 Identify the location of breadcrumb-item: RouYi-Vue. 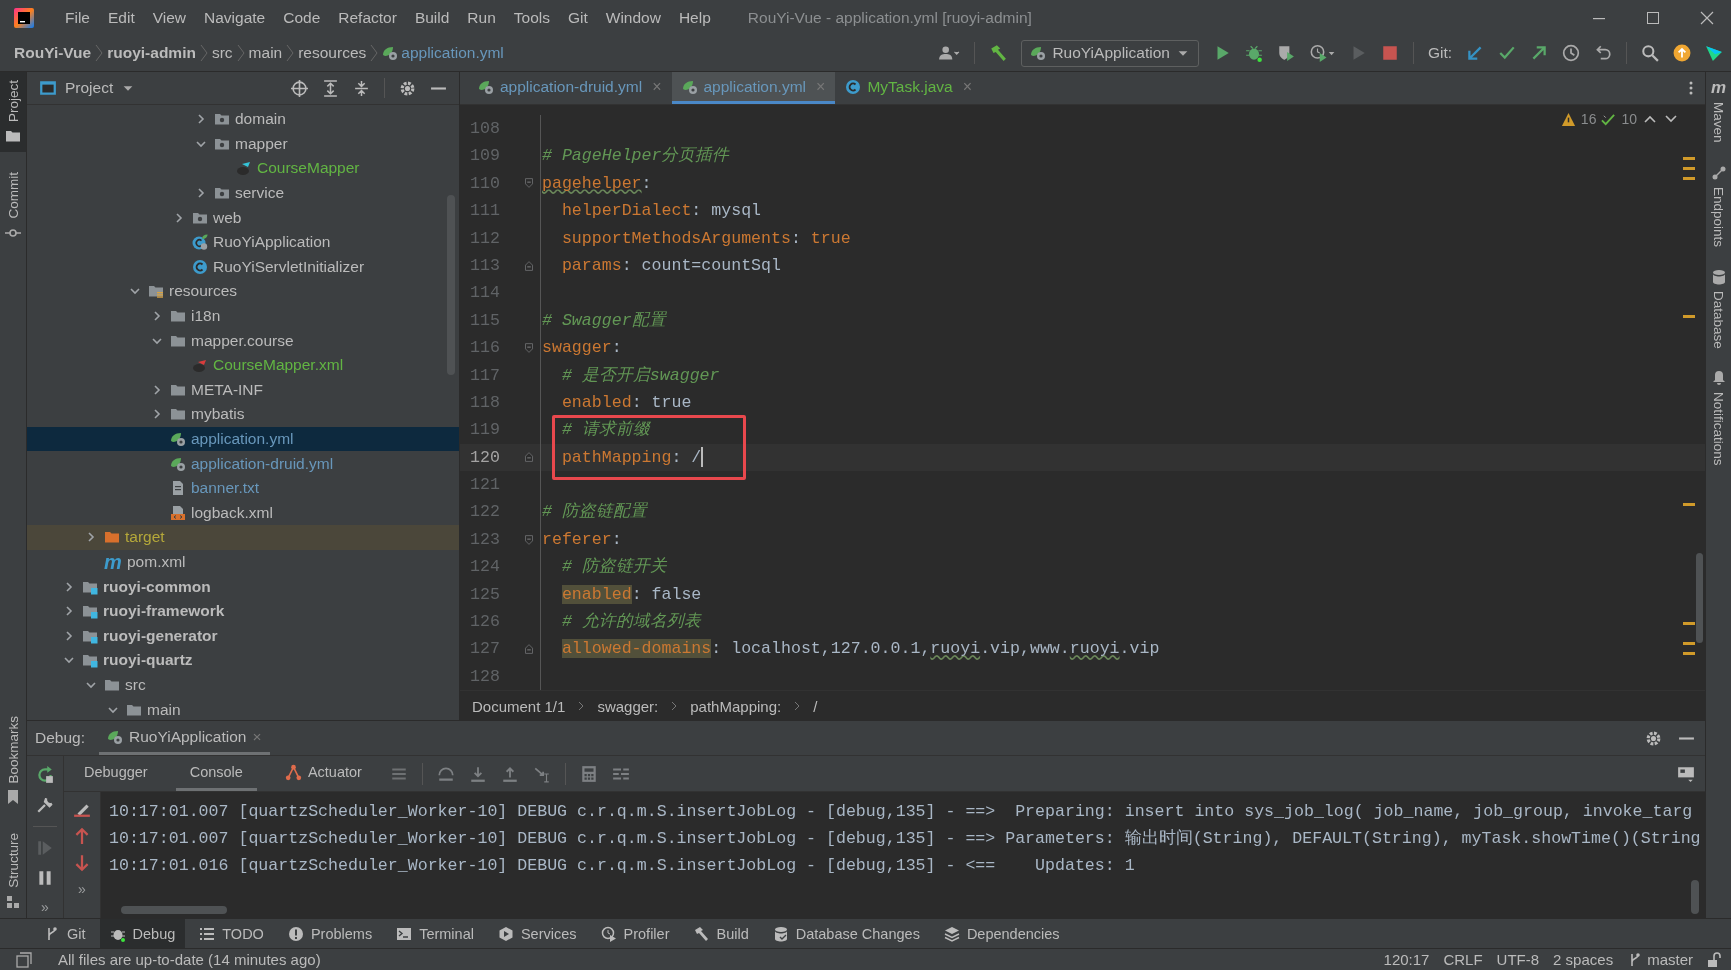
(53, 53).